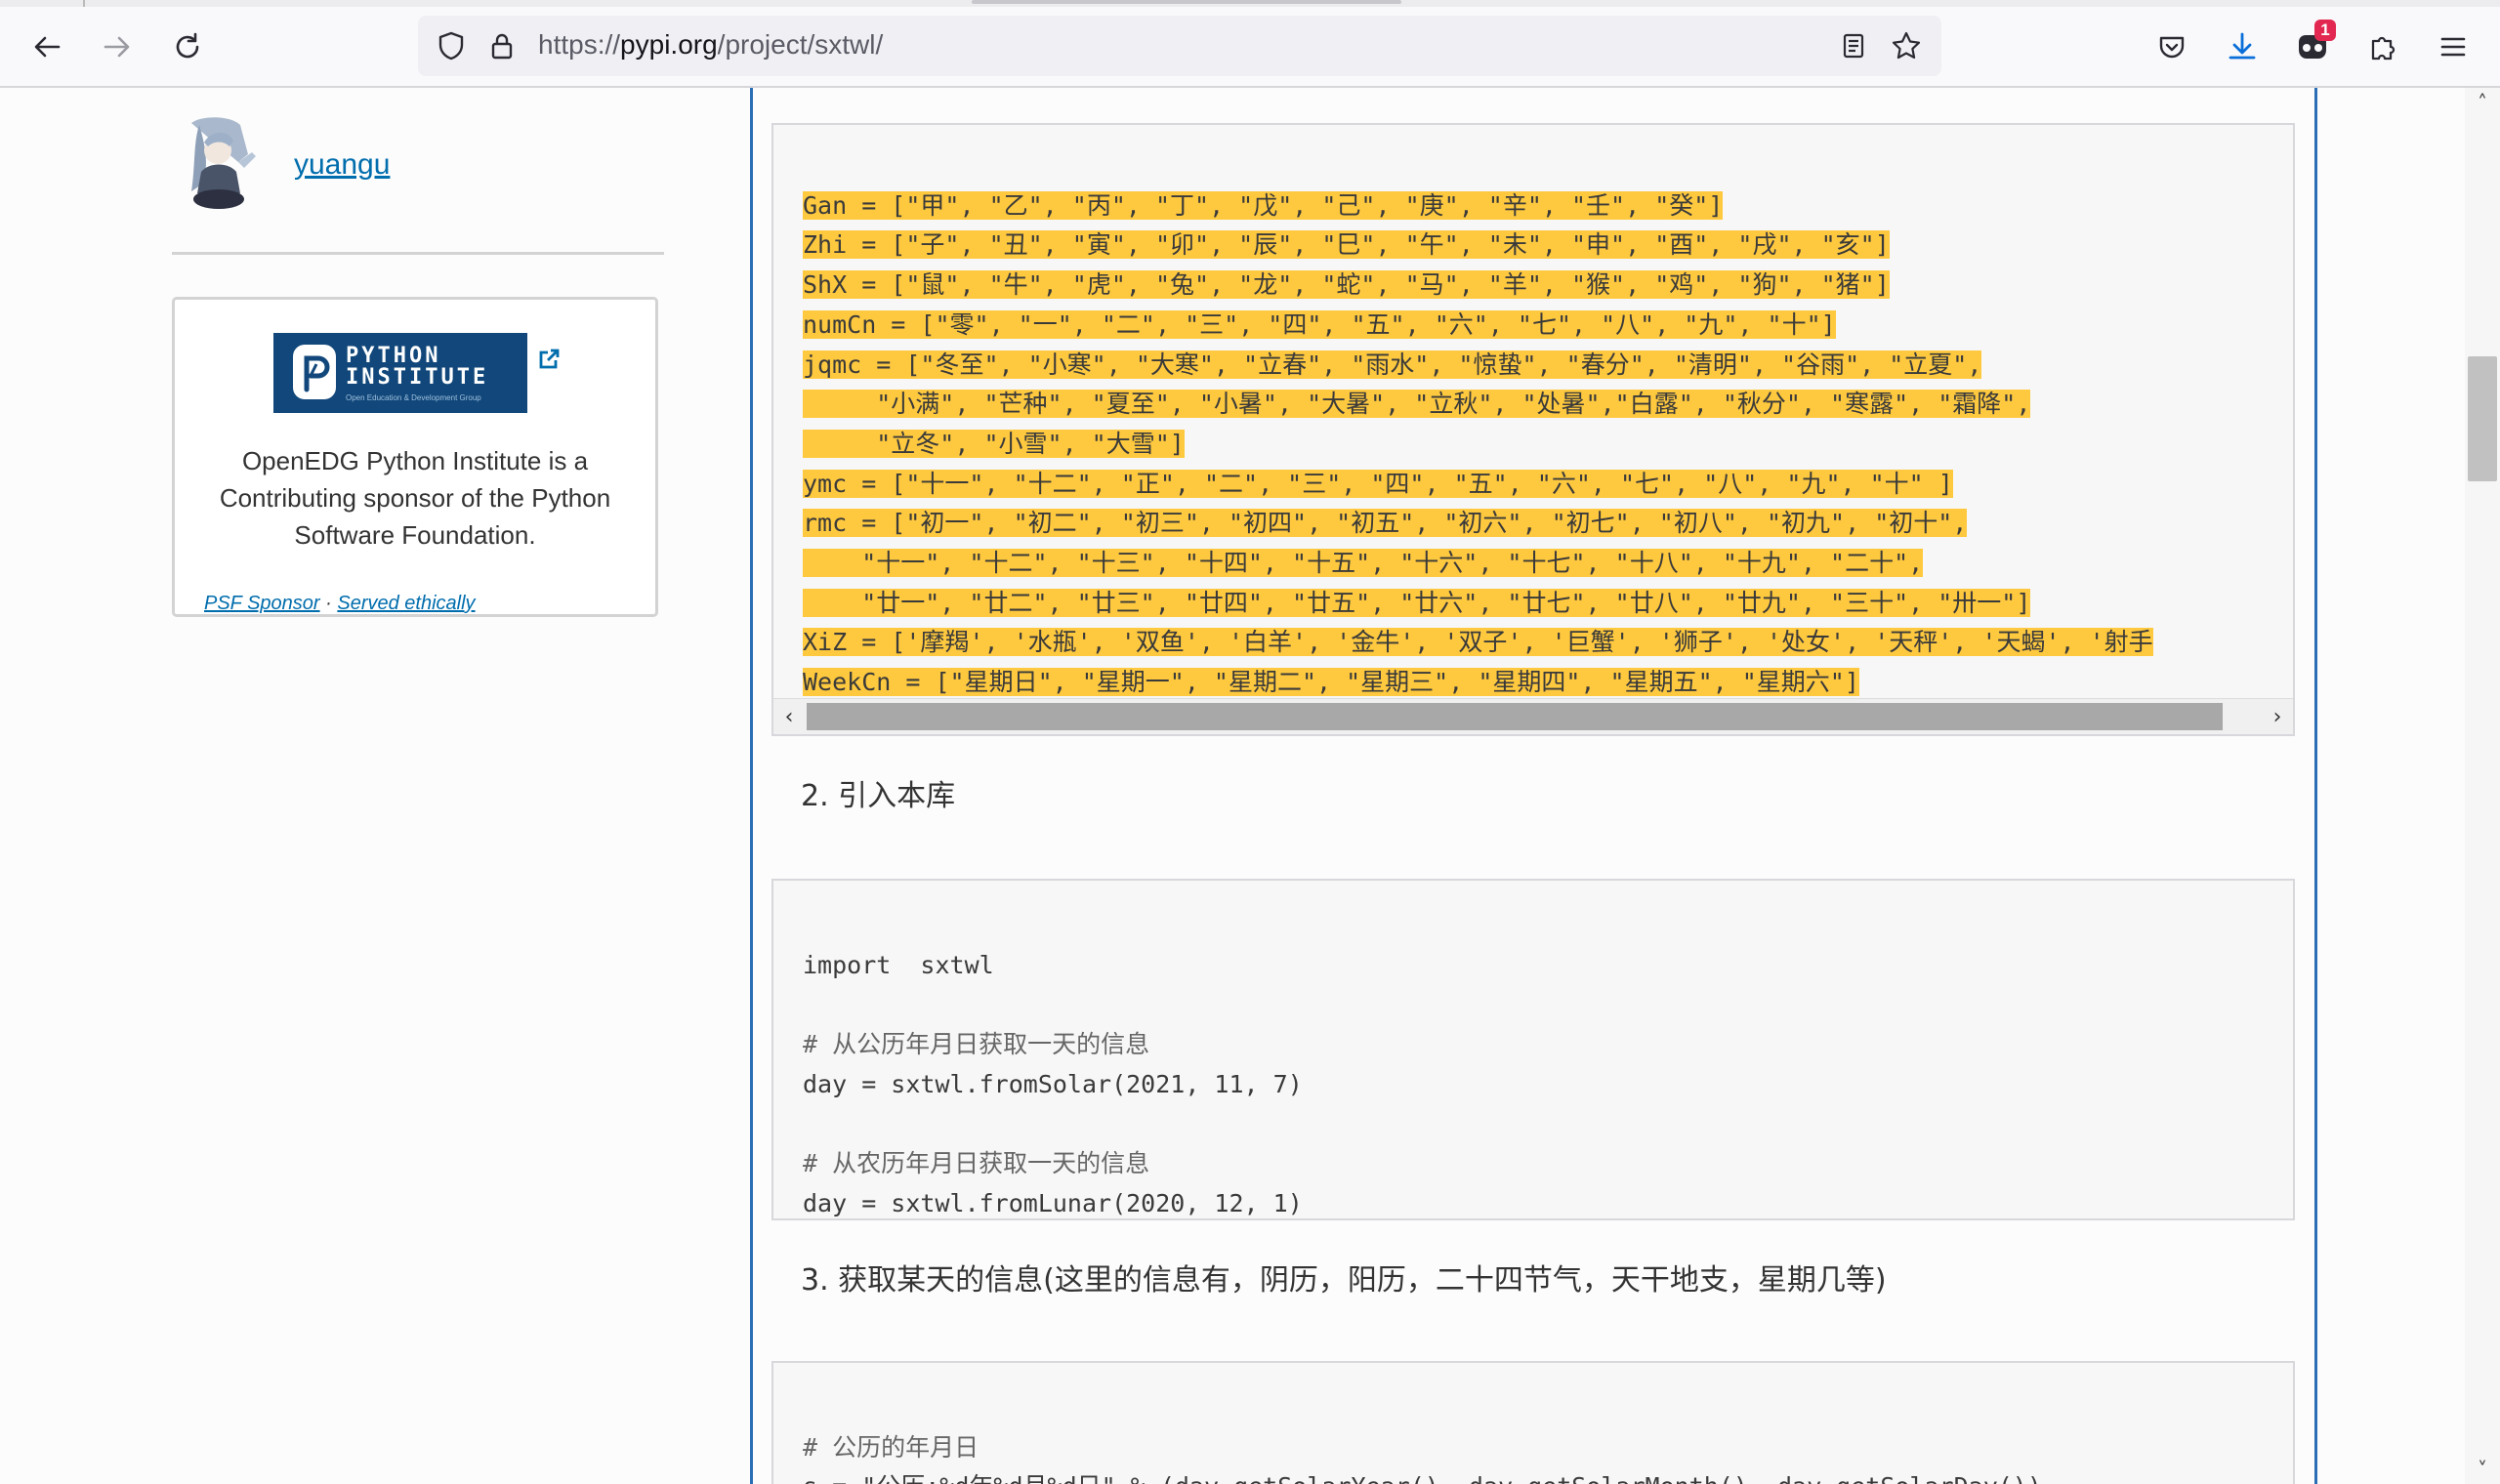  What do you see at coordinates (314, 372) in the screenshot?
I see `python-institute-mark-icon` at bounding box center [314, 372].